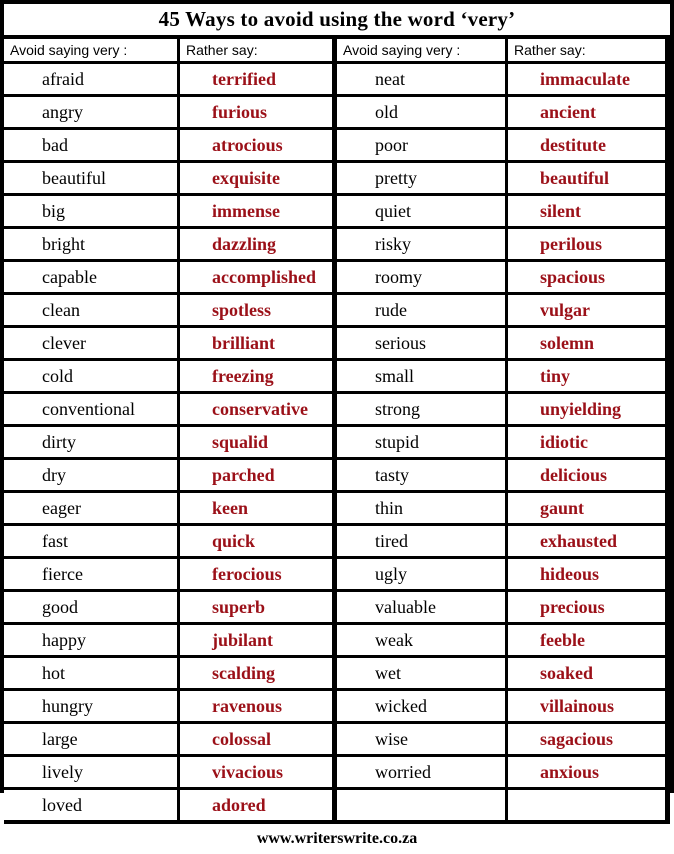  I want to click on table-row: beautiful exquisite pretty beautiful, so click(337, 178).